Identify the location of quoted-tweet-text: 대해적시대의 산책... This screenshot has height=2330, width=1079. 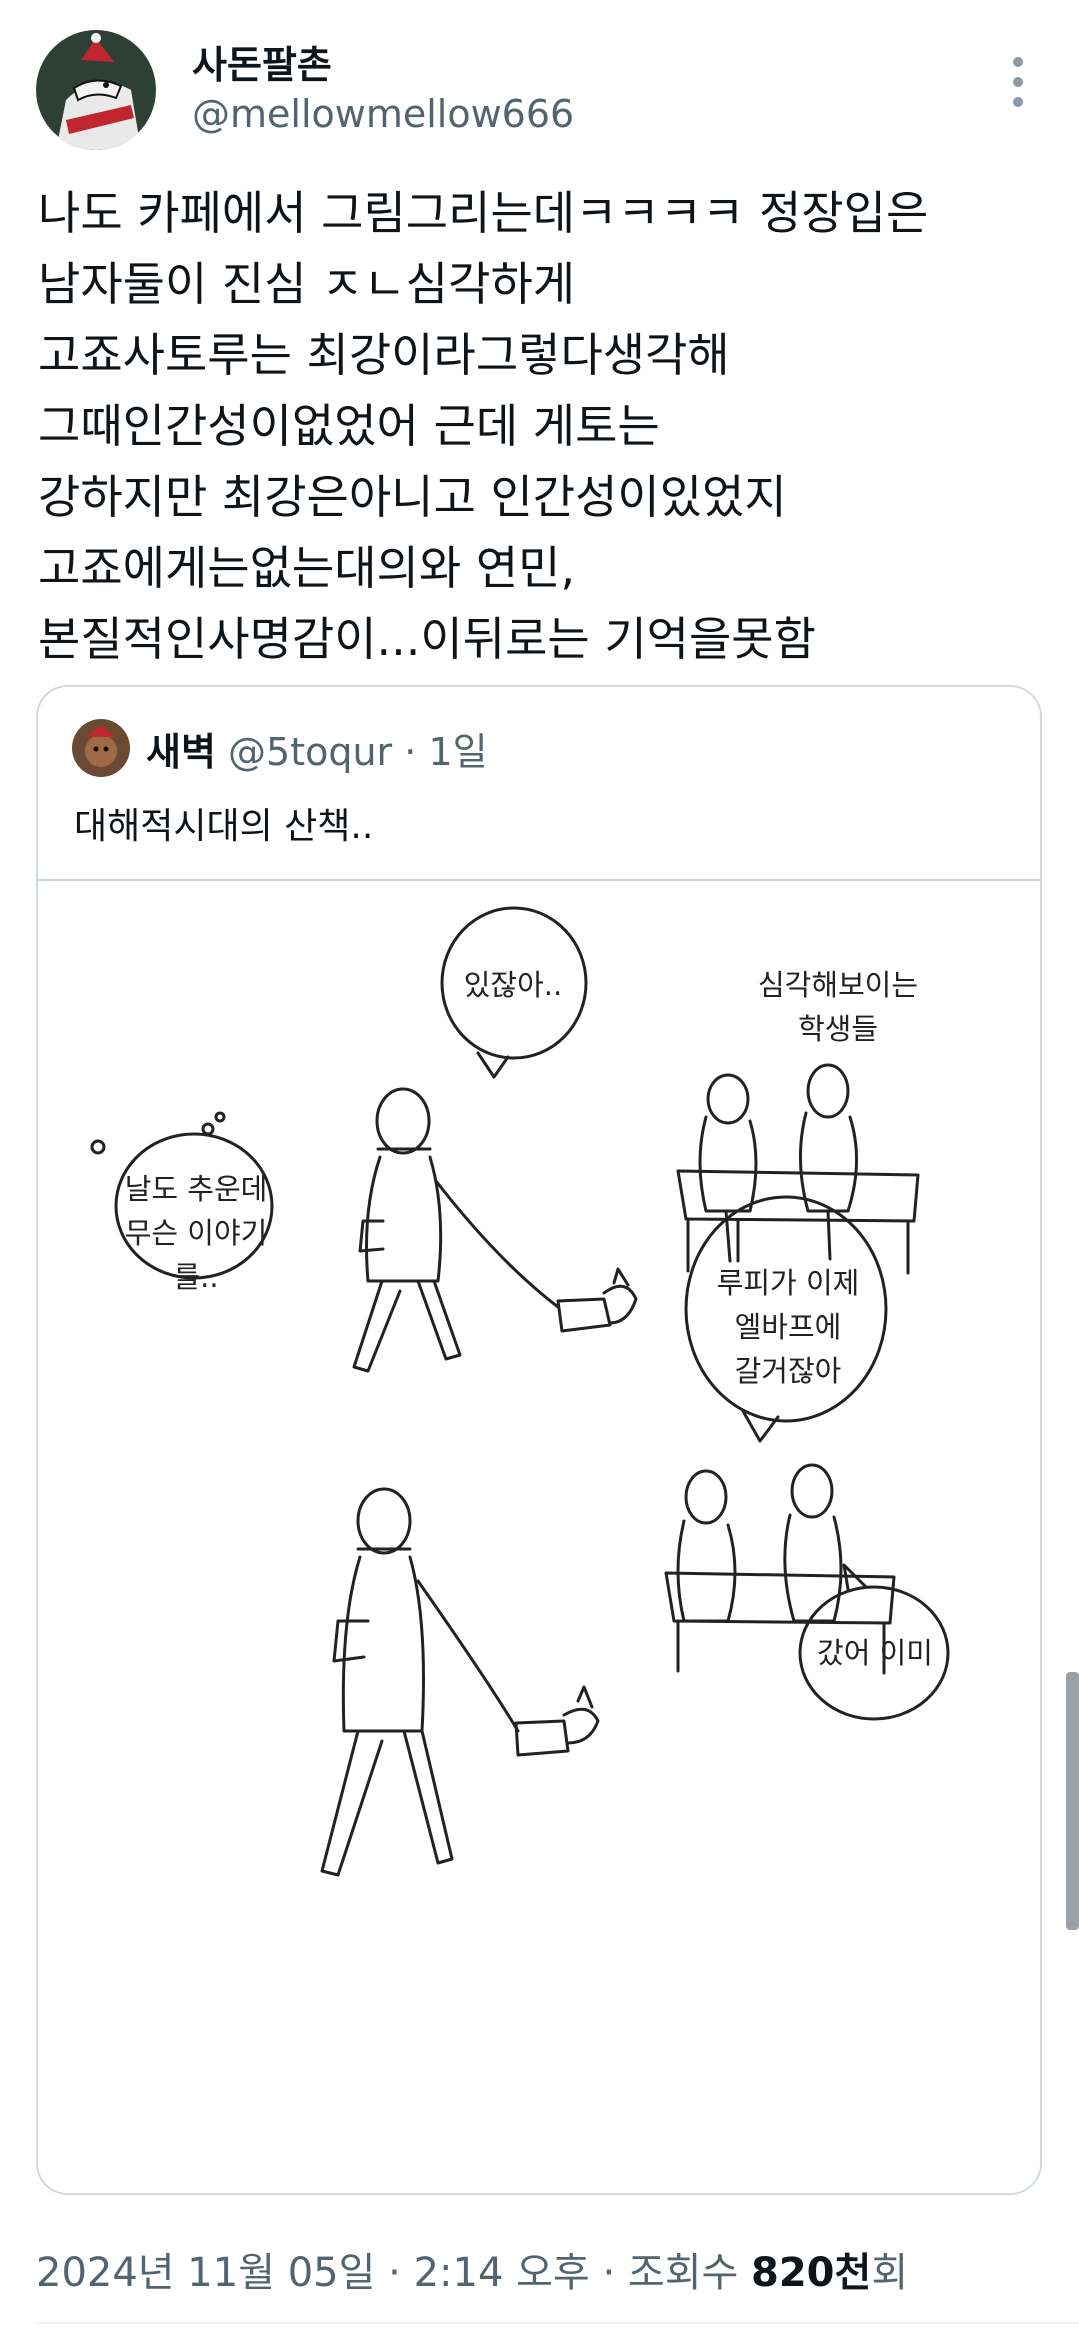
(224, 826).